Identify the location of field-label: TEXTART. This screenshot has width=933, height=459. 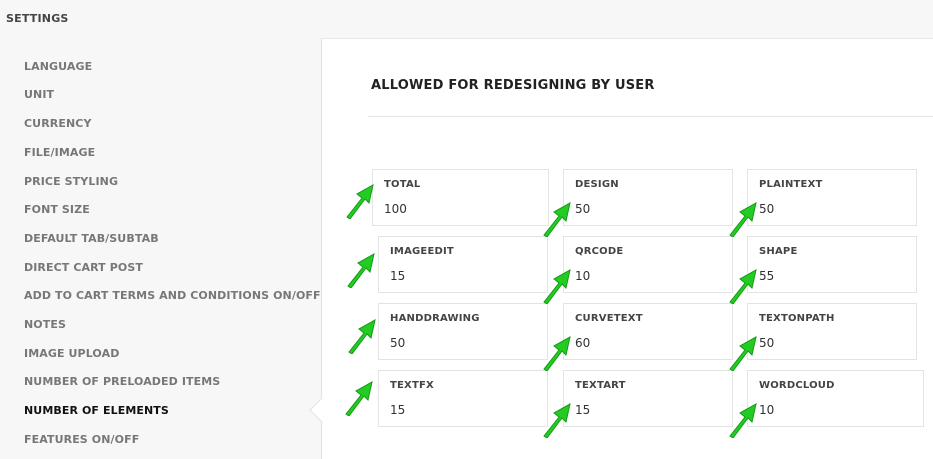
(600, 385).